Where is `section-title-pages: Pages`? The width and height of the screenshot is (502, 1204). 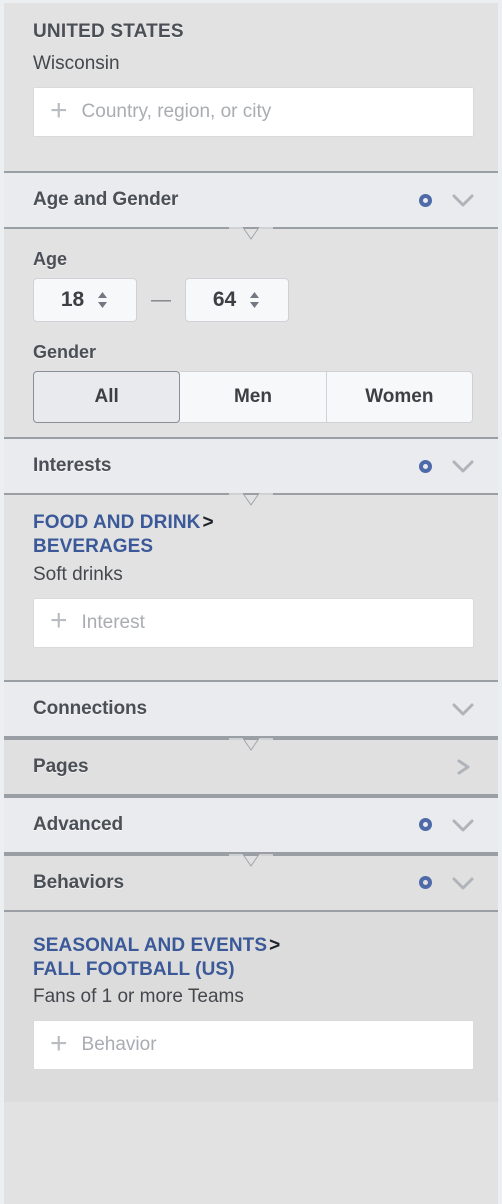 section-title-pages: Pages is located at coordinates (61, 766).